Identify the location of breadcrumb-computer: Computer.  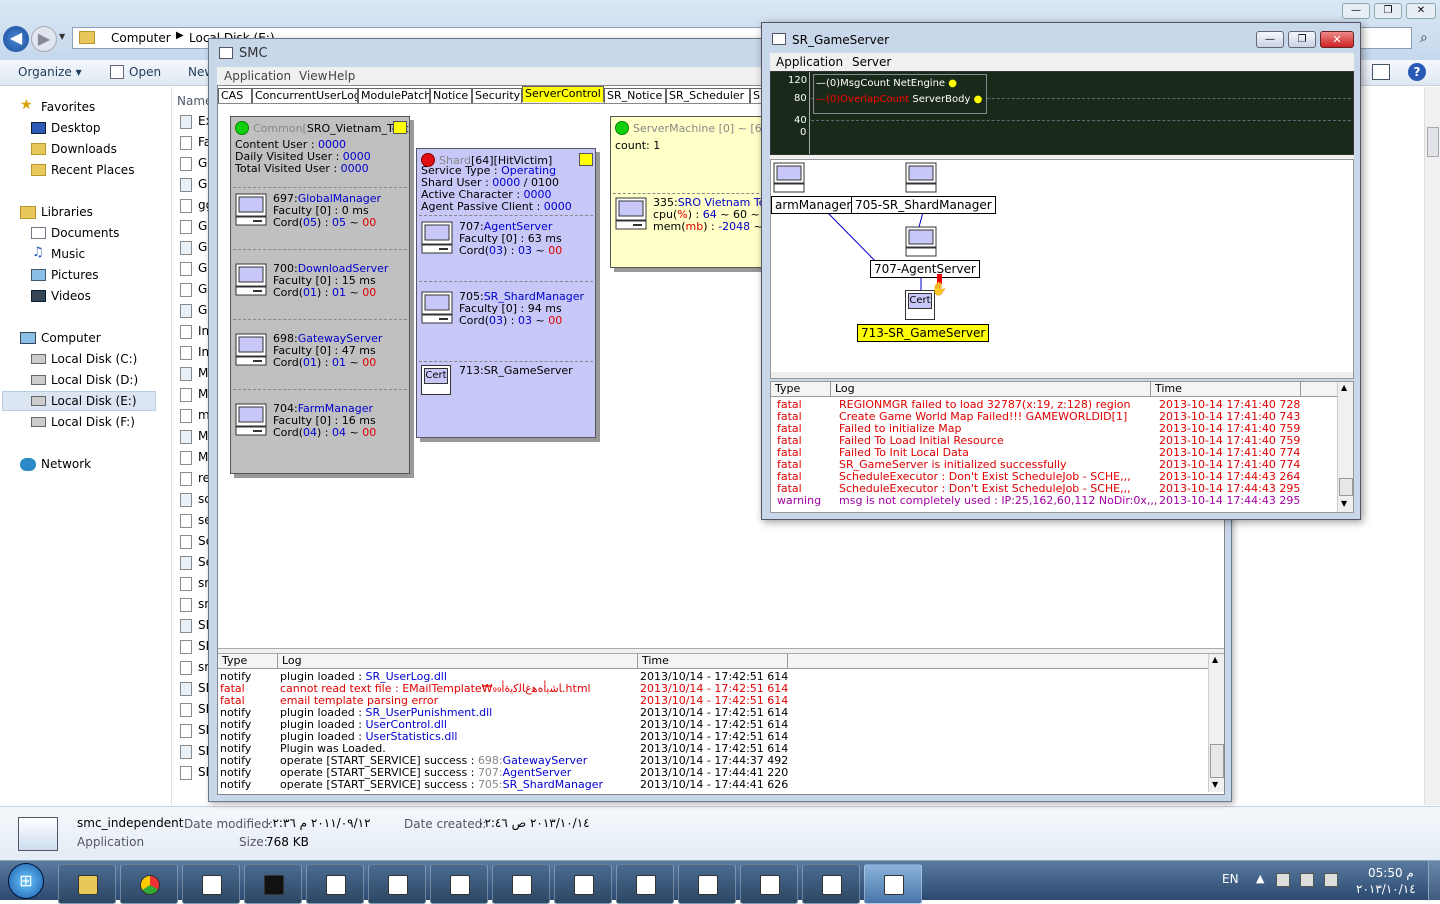
(141, 38).